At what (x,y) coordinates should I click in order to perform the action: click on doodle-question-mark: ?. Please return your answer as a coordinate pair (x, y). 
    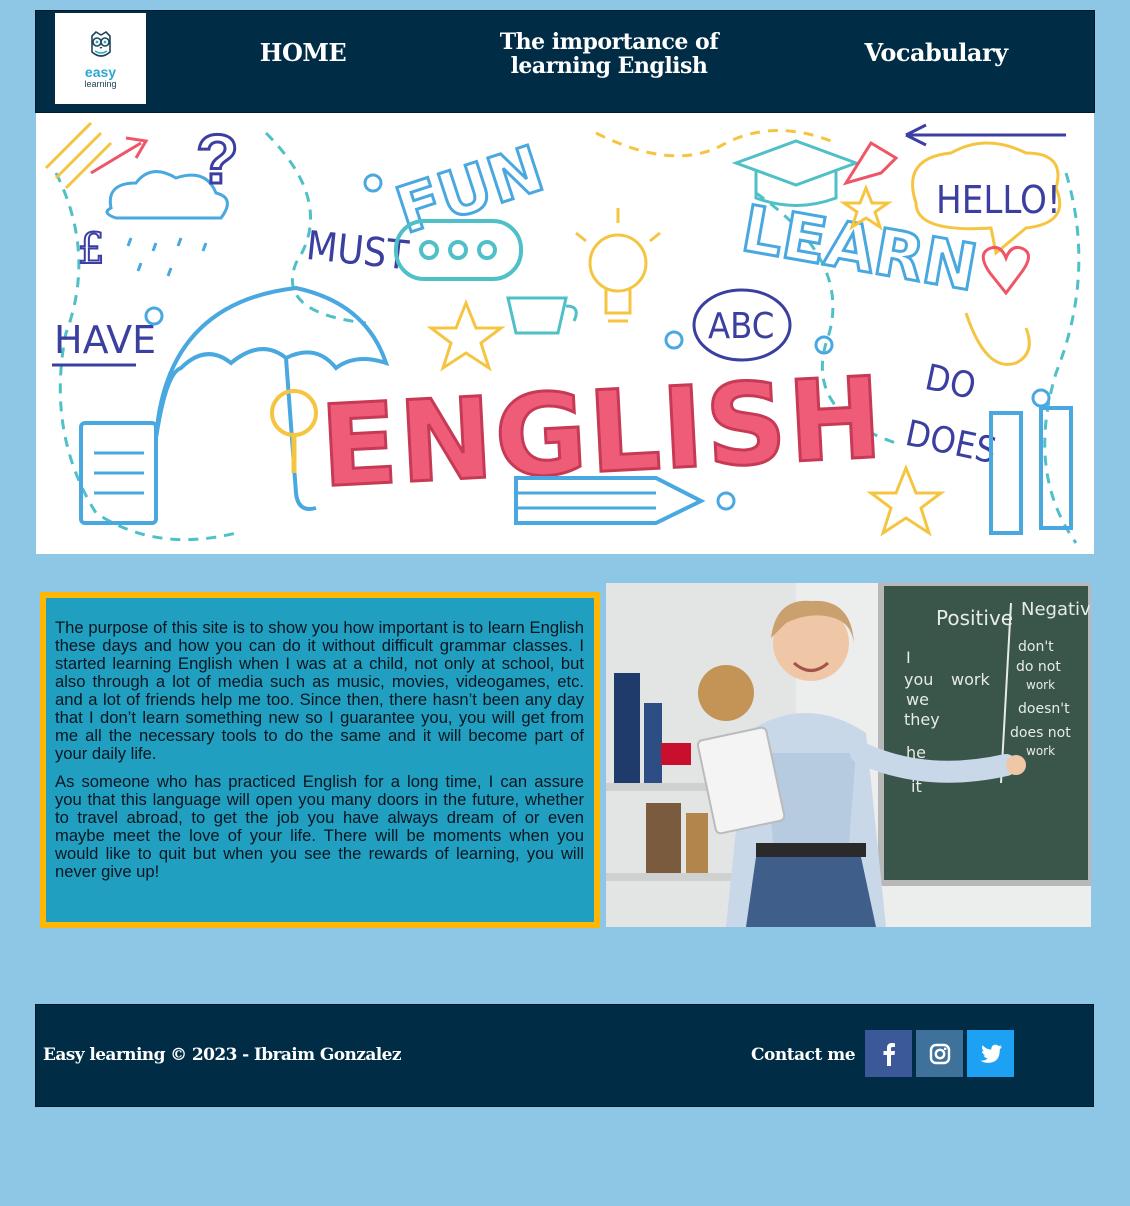
    Looking at the image, I should click on (217, 159).